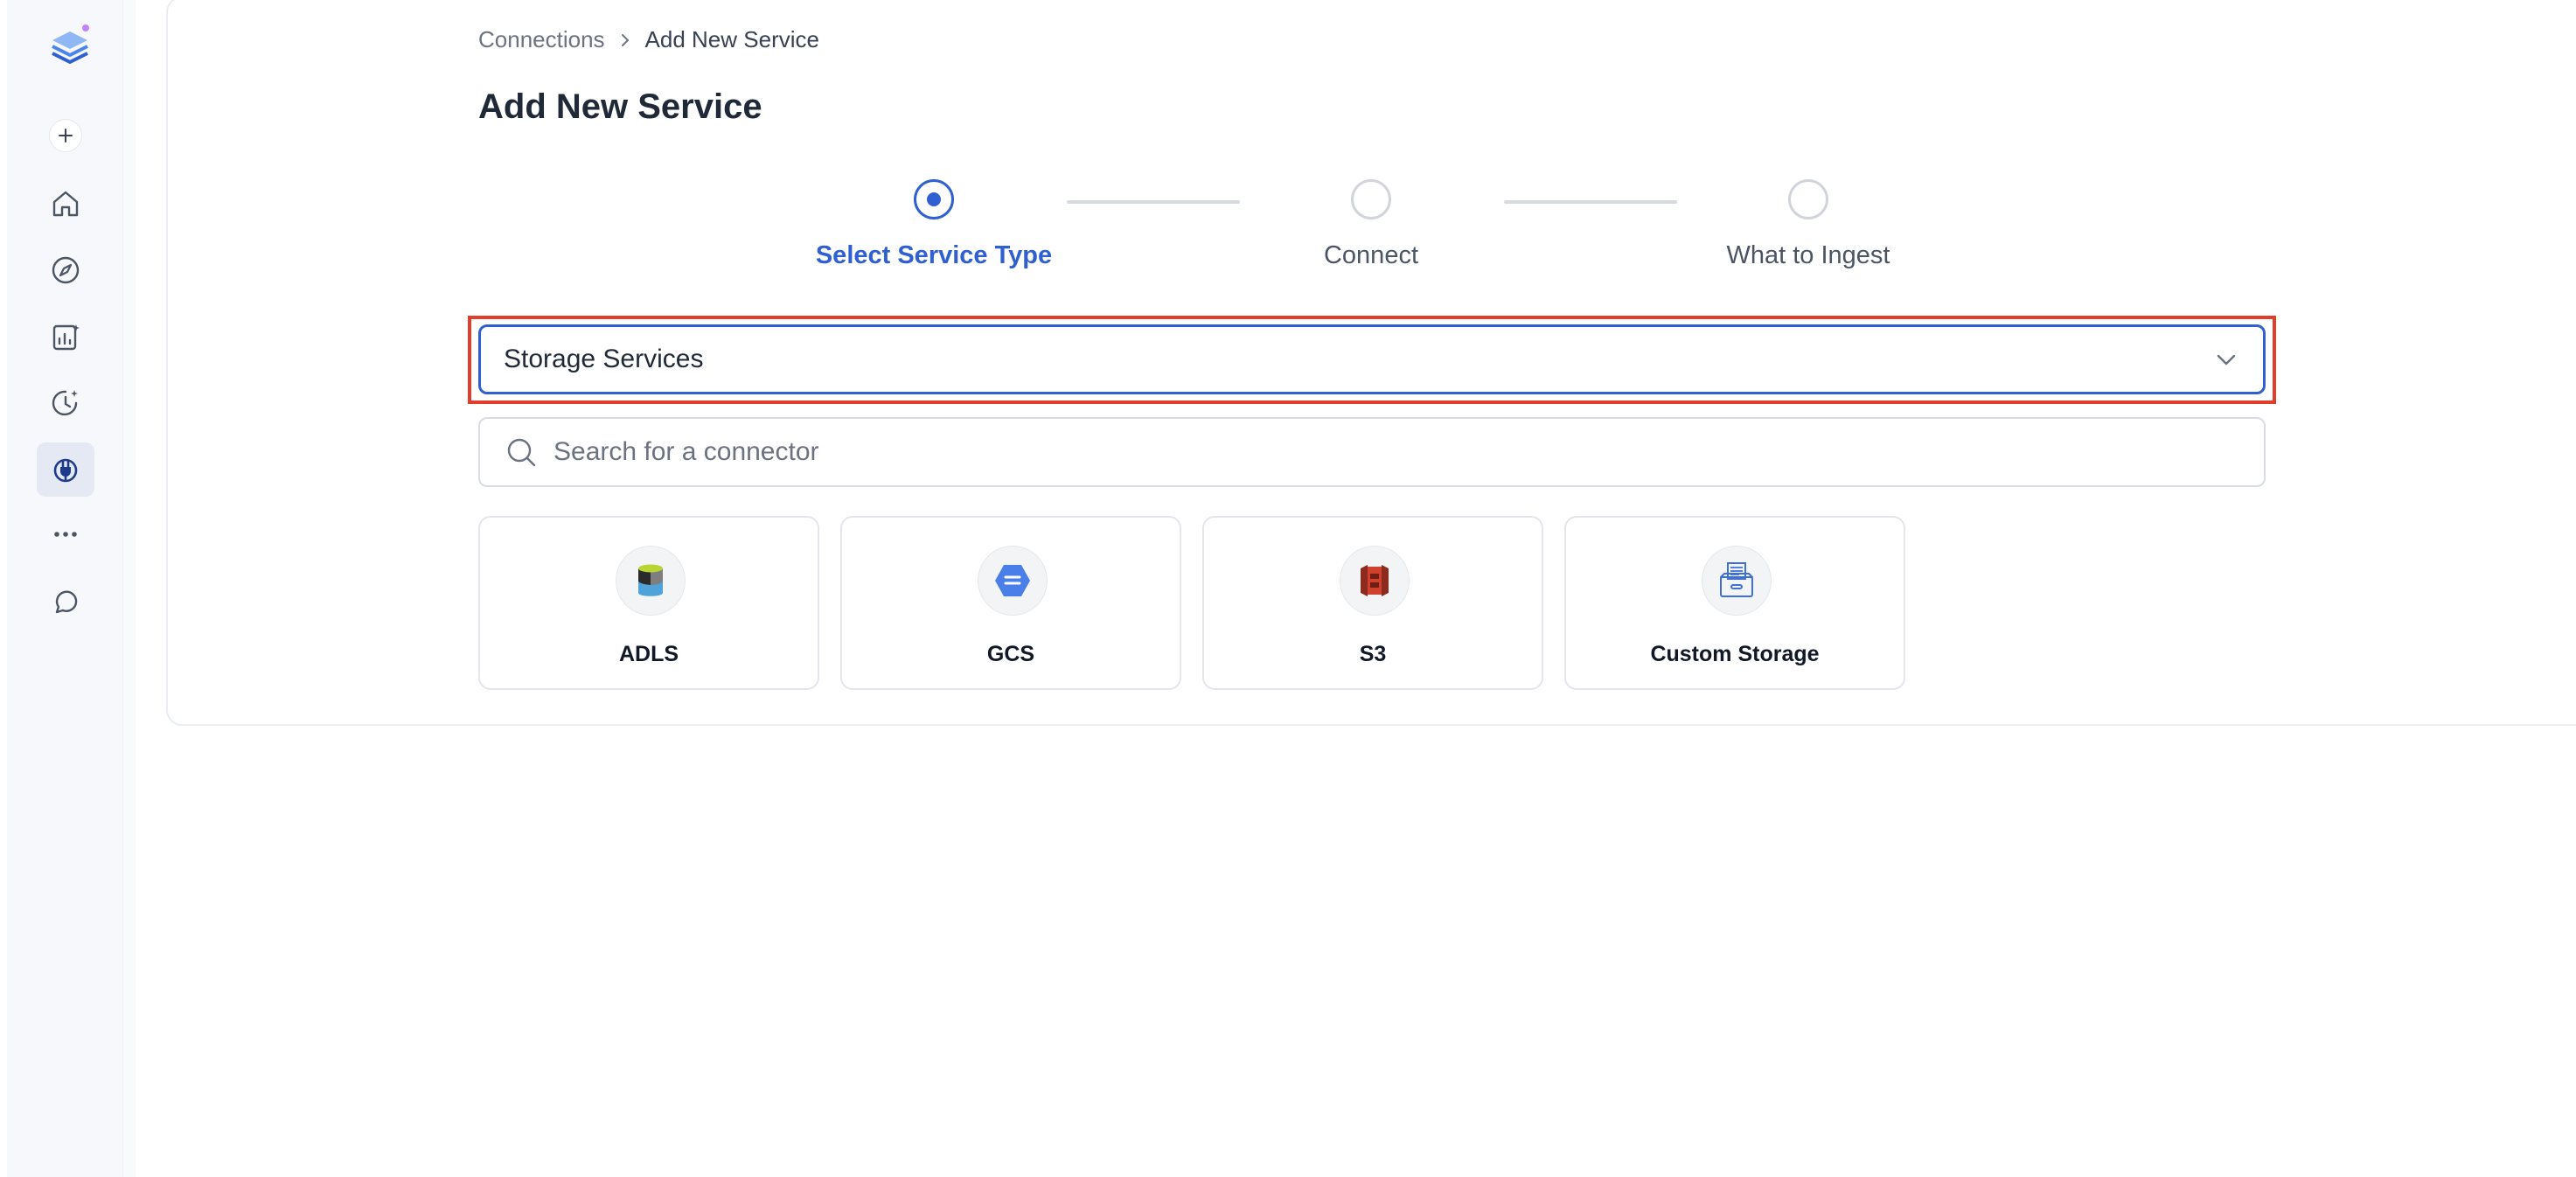  I want to click on sidebar, so click(65, 588).